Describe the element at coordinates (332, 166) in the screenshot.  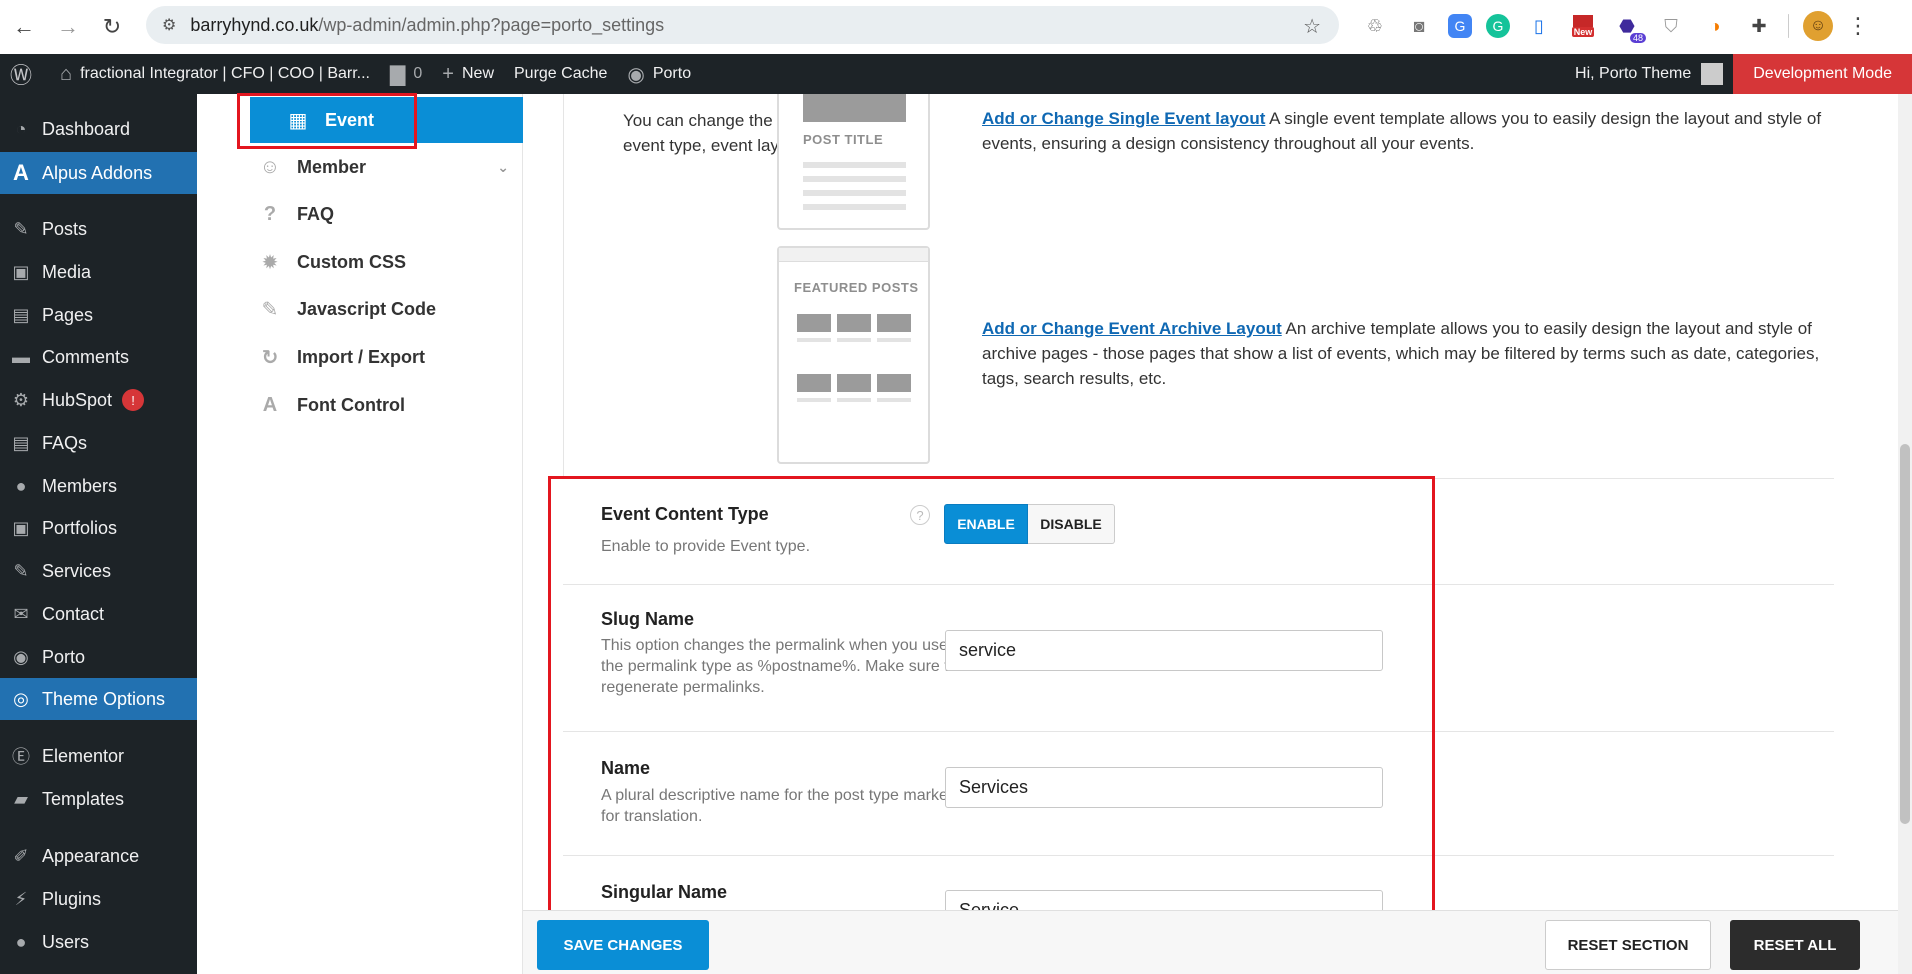
I see `opt-label: Member` at that location.